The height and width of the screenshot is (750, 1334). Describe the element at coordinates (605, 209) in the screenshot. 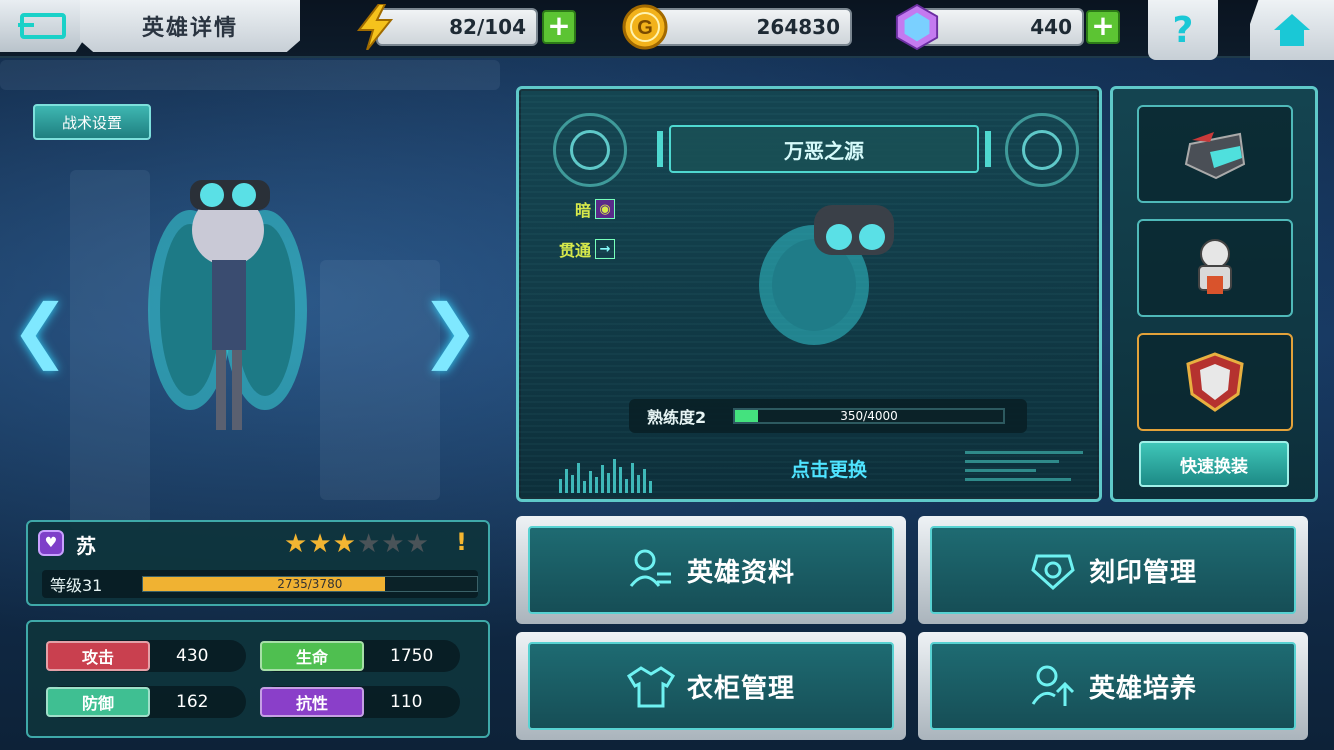

I see `dark-element-icon: ◉` at that location.